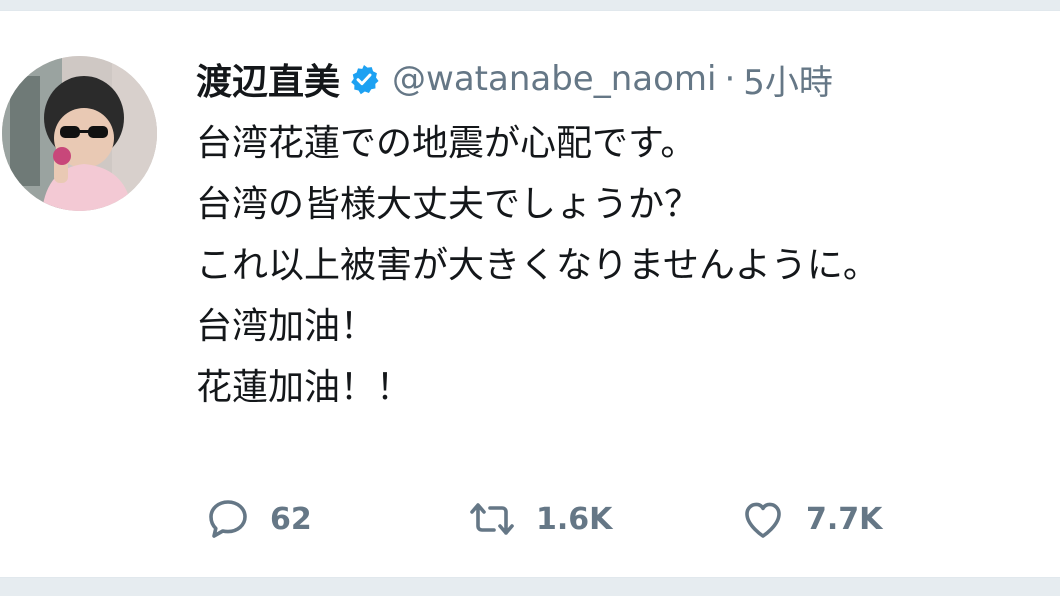 This screenshot has height=596, width=1060. Describe the element at coordinates (554, 79) in the screenshot. I see `author-handle: @watanabe_naomi` at that location.